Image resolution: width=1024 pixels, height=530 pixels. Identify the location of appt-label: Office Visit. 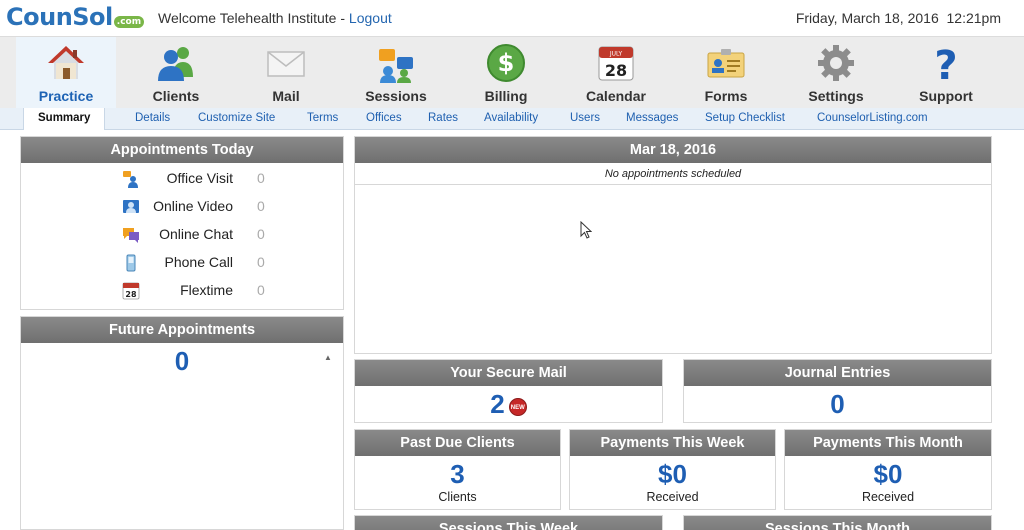
(199, 178).